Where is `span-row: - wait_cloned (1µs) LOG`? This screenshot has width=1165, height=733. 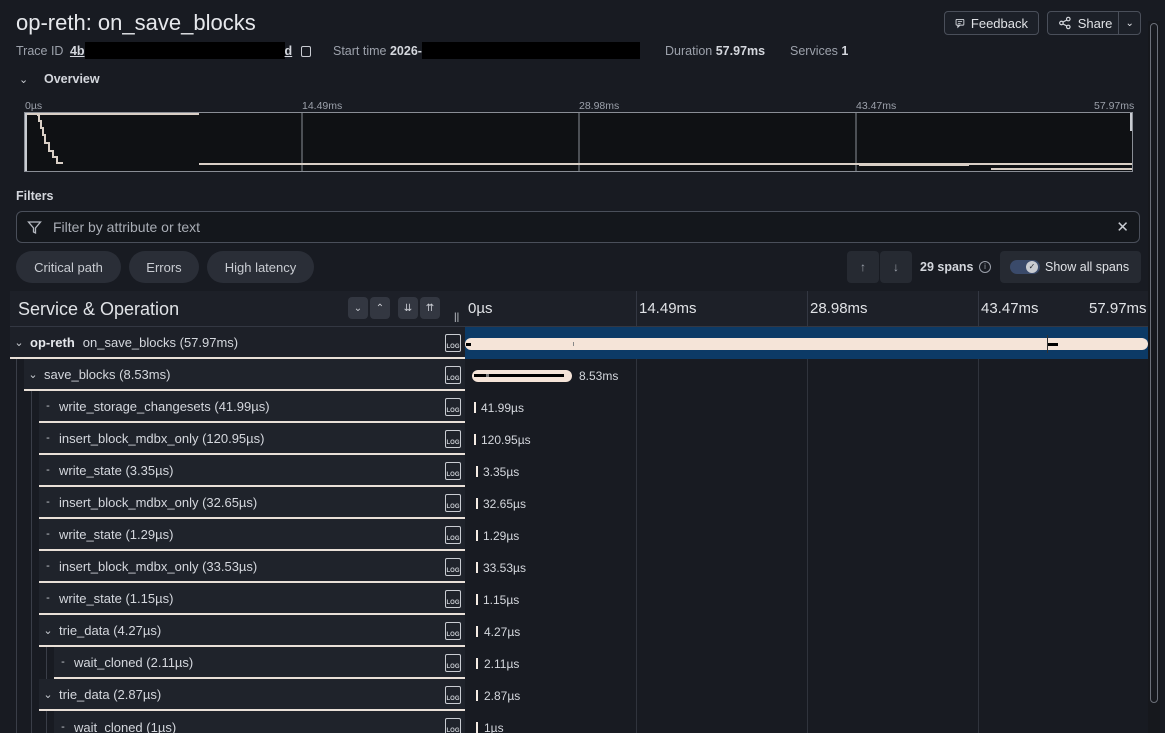
span-row: - wait_cloned (1µs) LOG is located at coordinates (259, 722).